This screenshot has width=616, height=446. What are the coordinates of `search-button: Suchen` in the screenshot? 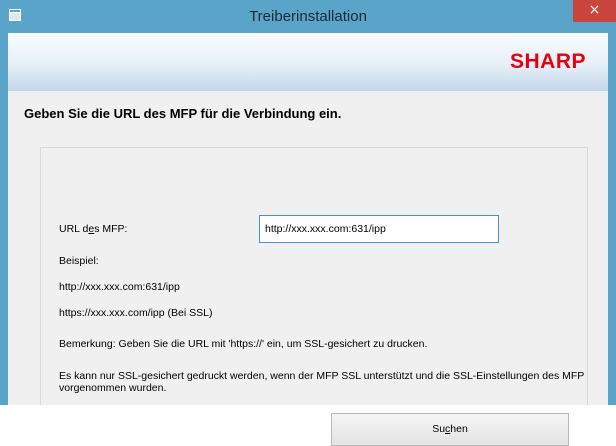 It's located at (450, 429).